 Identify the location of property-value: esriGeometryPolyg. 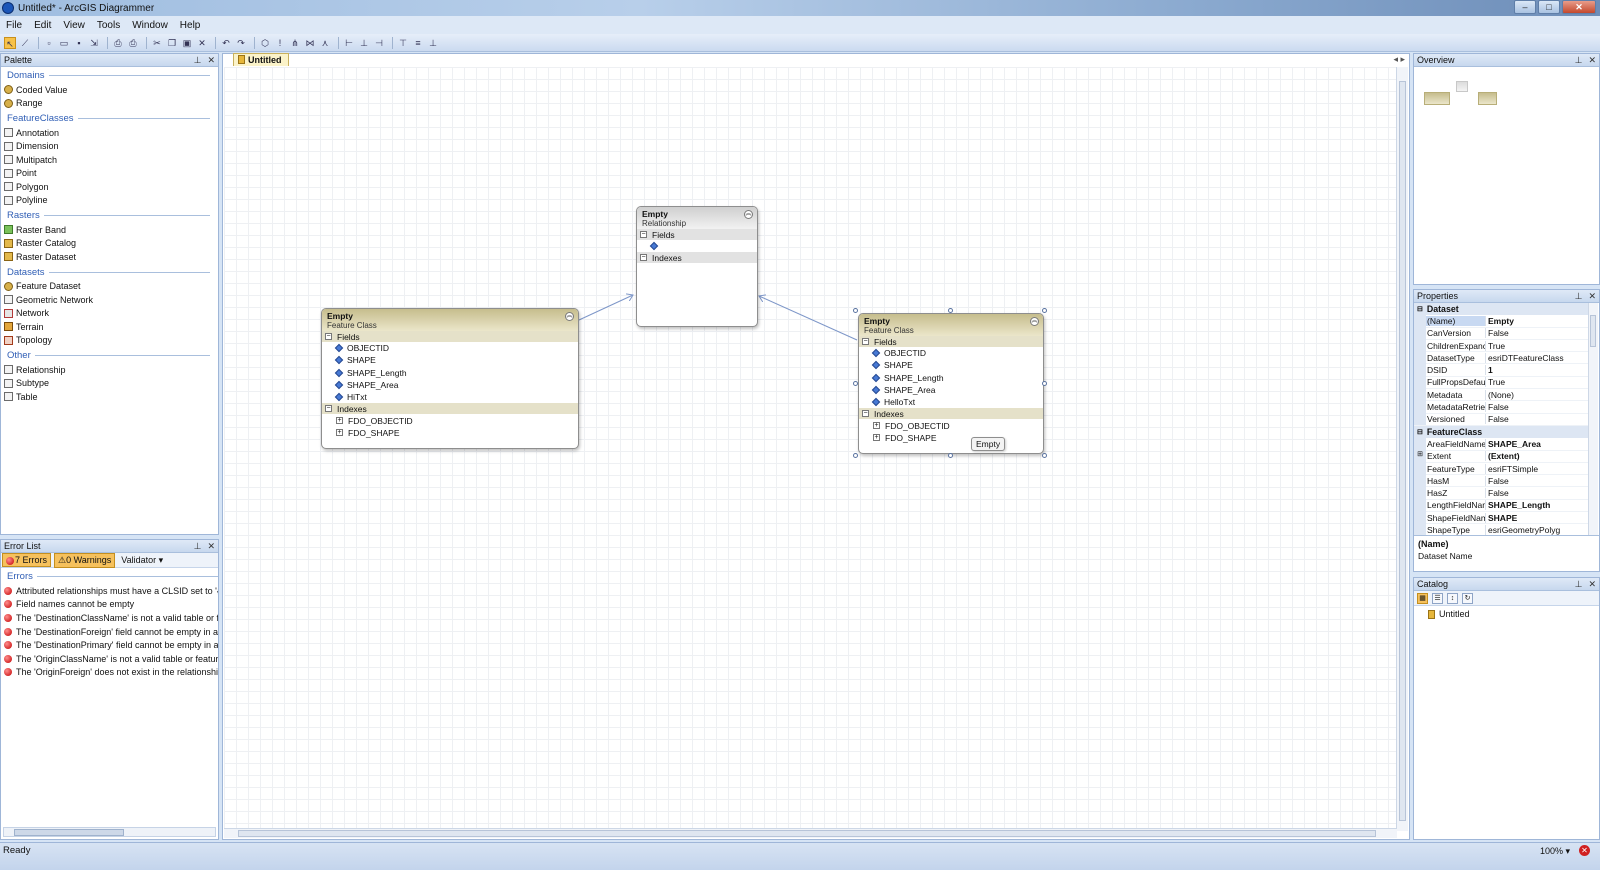
(1537, 530).